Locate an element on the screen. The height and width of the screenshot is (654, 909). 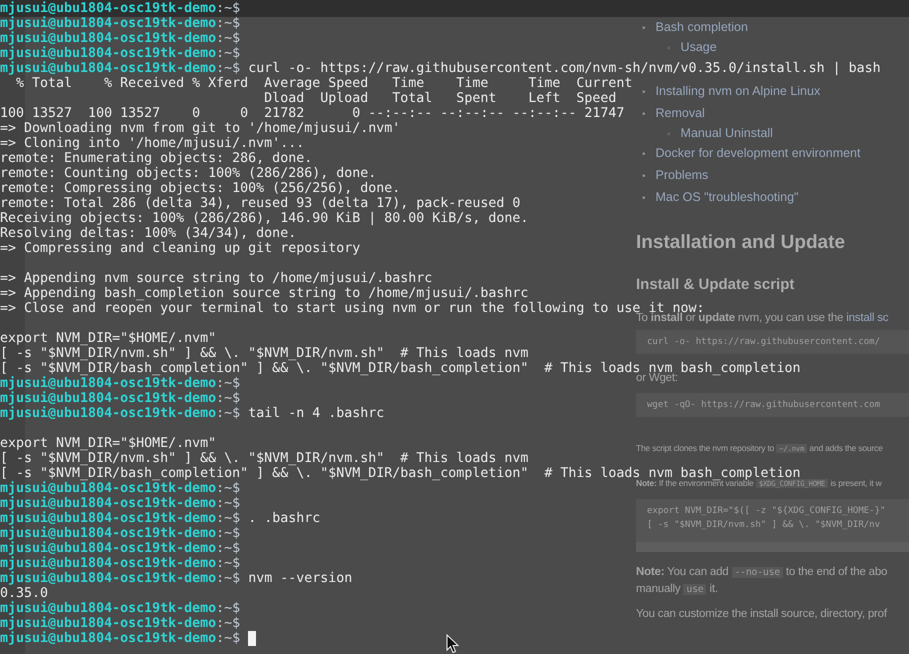
subsection-heading: Install & Update script is located at coordinates (716, 285).